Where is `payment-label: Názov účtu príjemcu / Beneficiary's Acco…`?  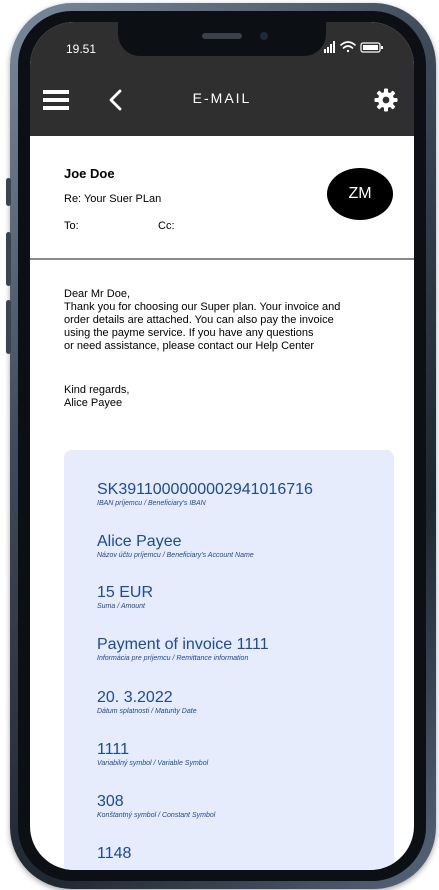 payment-label: Názov účtu príjemcu / Beneficiary's Acco… is located at coordinates (175, 555).